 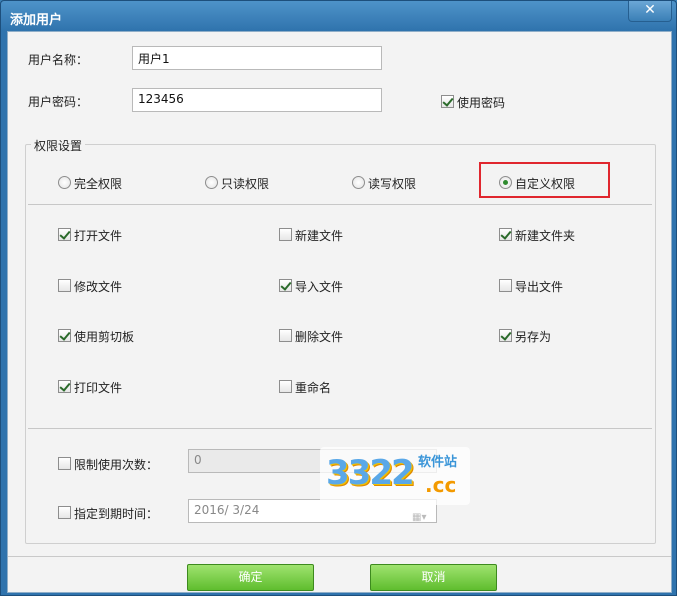 I want to click on checkbox-print-file, so click(x=64, y=386).